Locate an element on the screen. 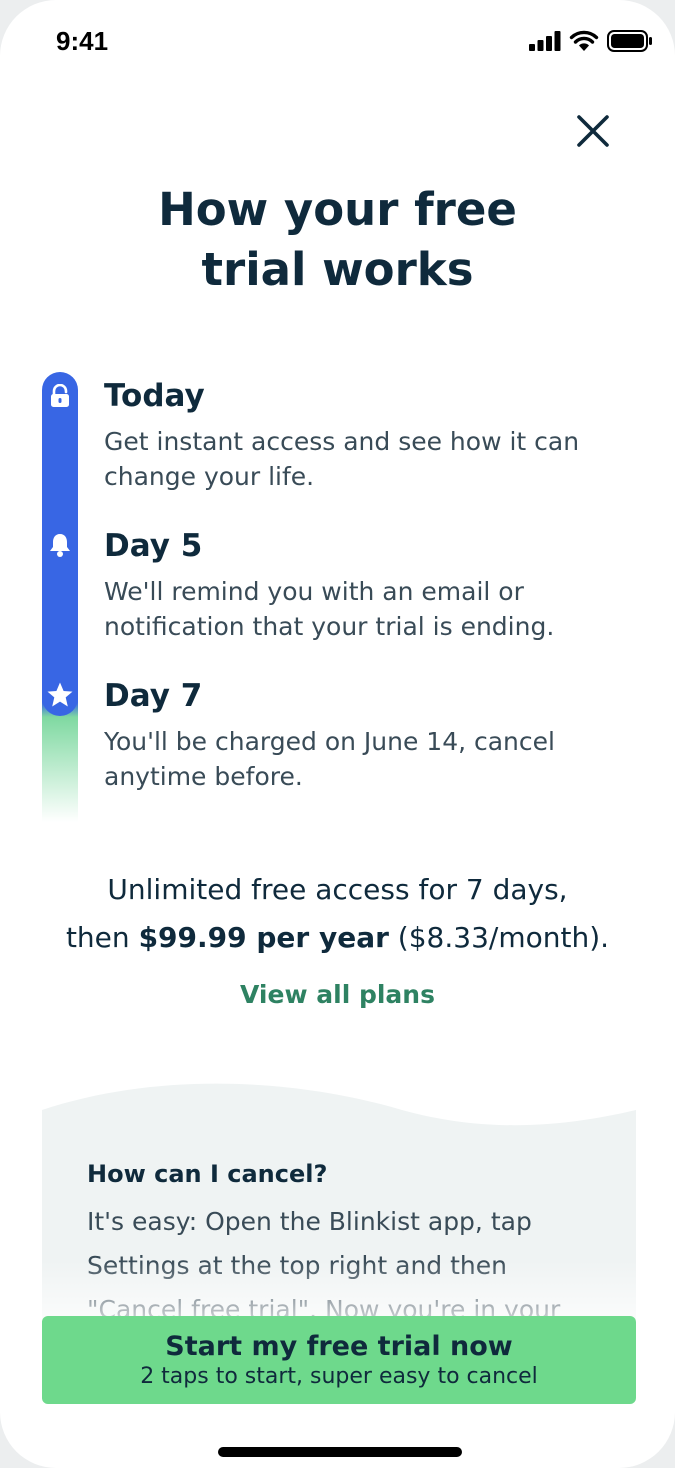  battery-icon is located at coordinates (629, 41).